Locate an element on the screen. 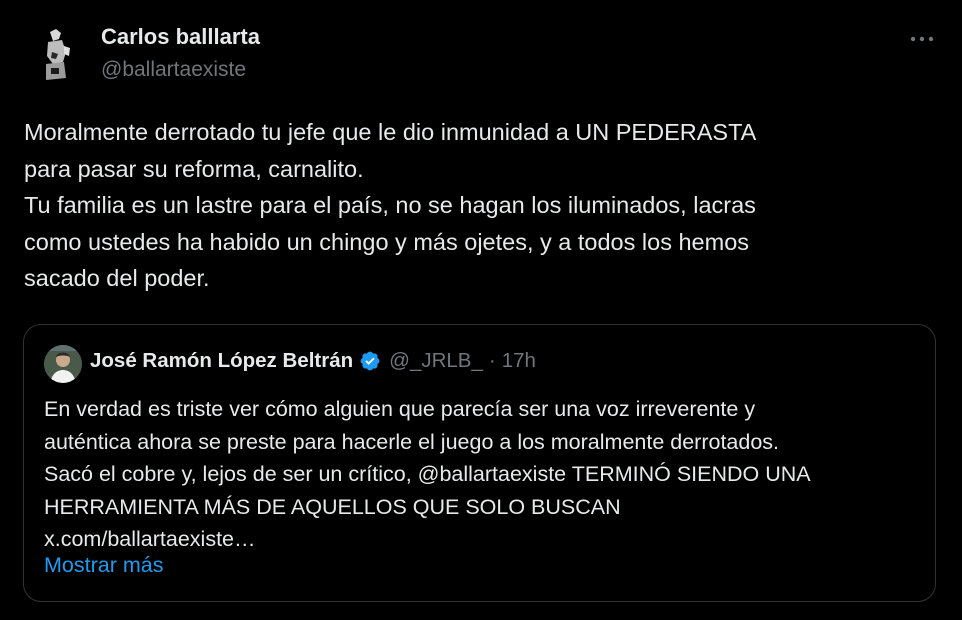 The image size is (962, 620). author-display-name: Carlos balllarta is located at coordinates (180, 37).